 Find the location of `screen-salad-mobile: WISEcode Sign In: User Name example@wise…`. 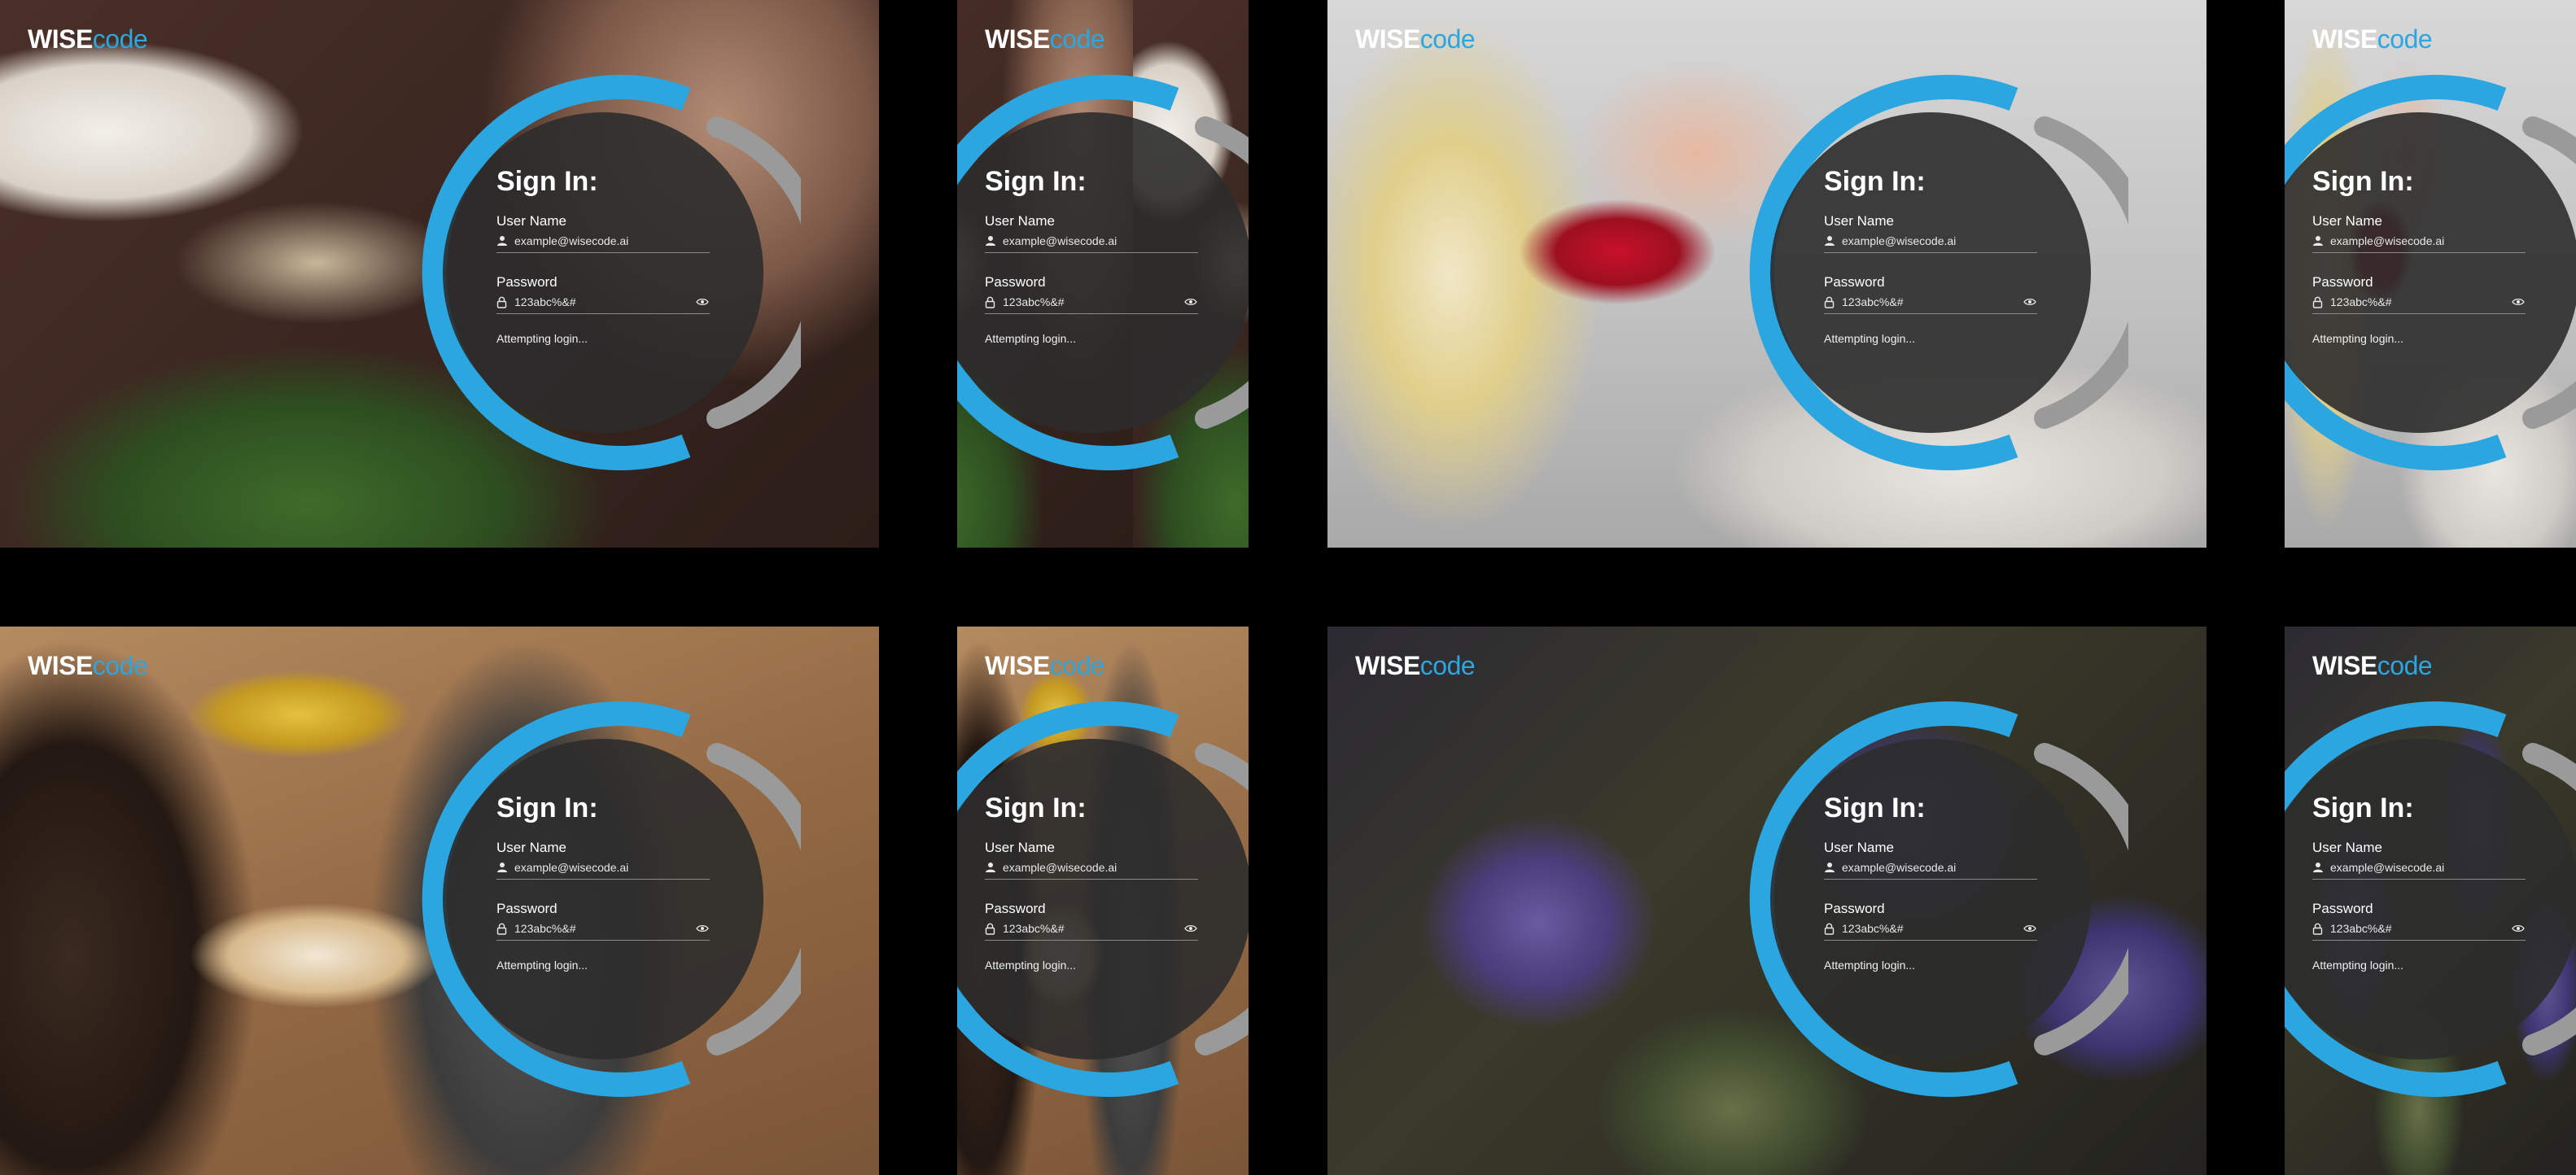

screen-salad-mobile: WISEcode Sign In: User Name example@wise… is located at coordinates (1103, 274).